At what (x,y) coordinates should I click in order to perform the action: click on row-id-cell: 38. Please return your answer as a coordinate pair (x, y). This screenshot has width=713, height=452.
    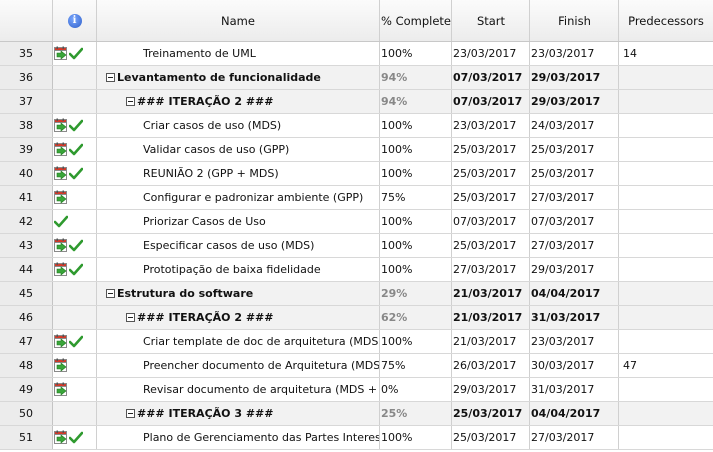
    Looking at the image, I should click on (26, 125).